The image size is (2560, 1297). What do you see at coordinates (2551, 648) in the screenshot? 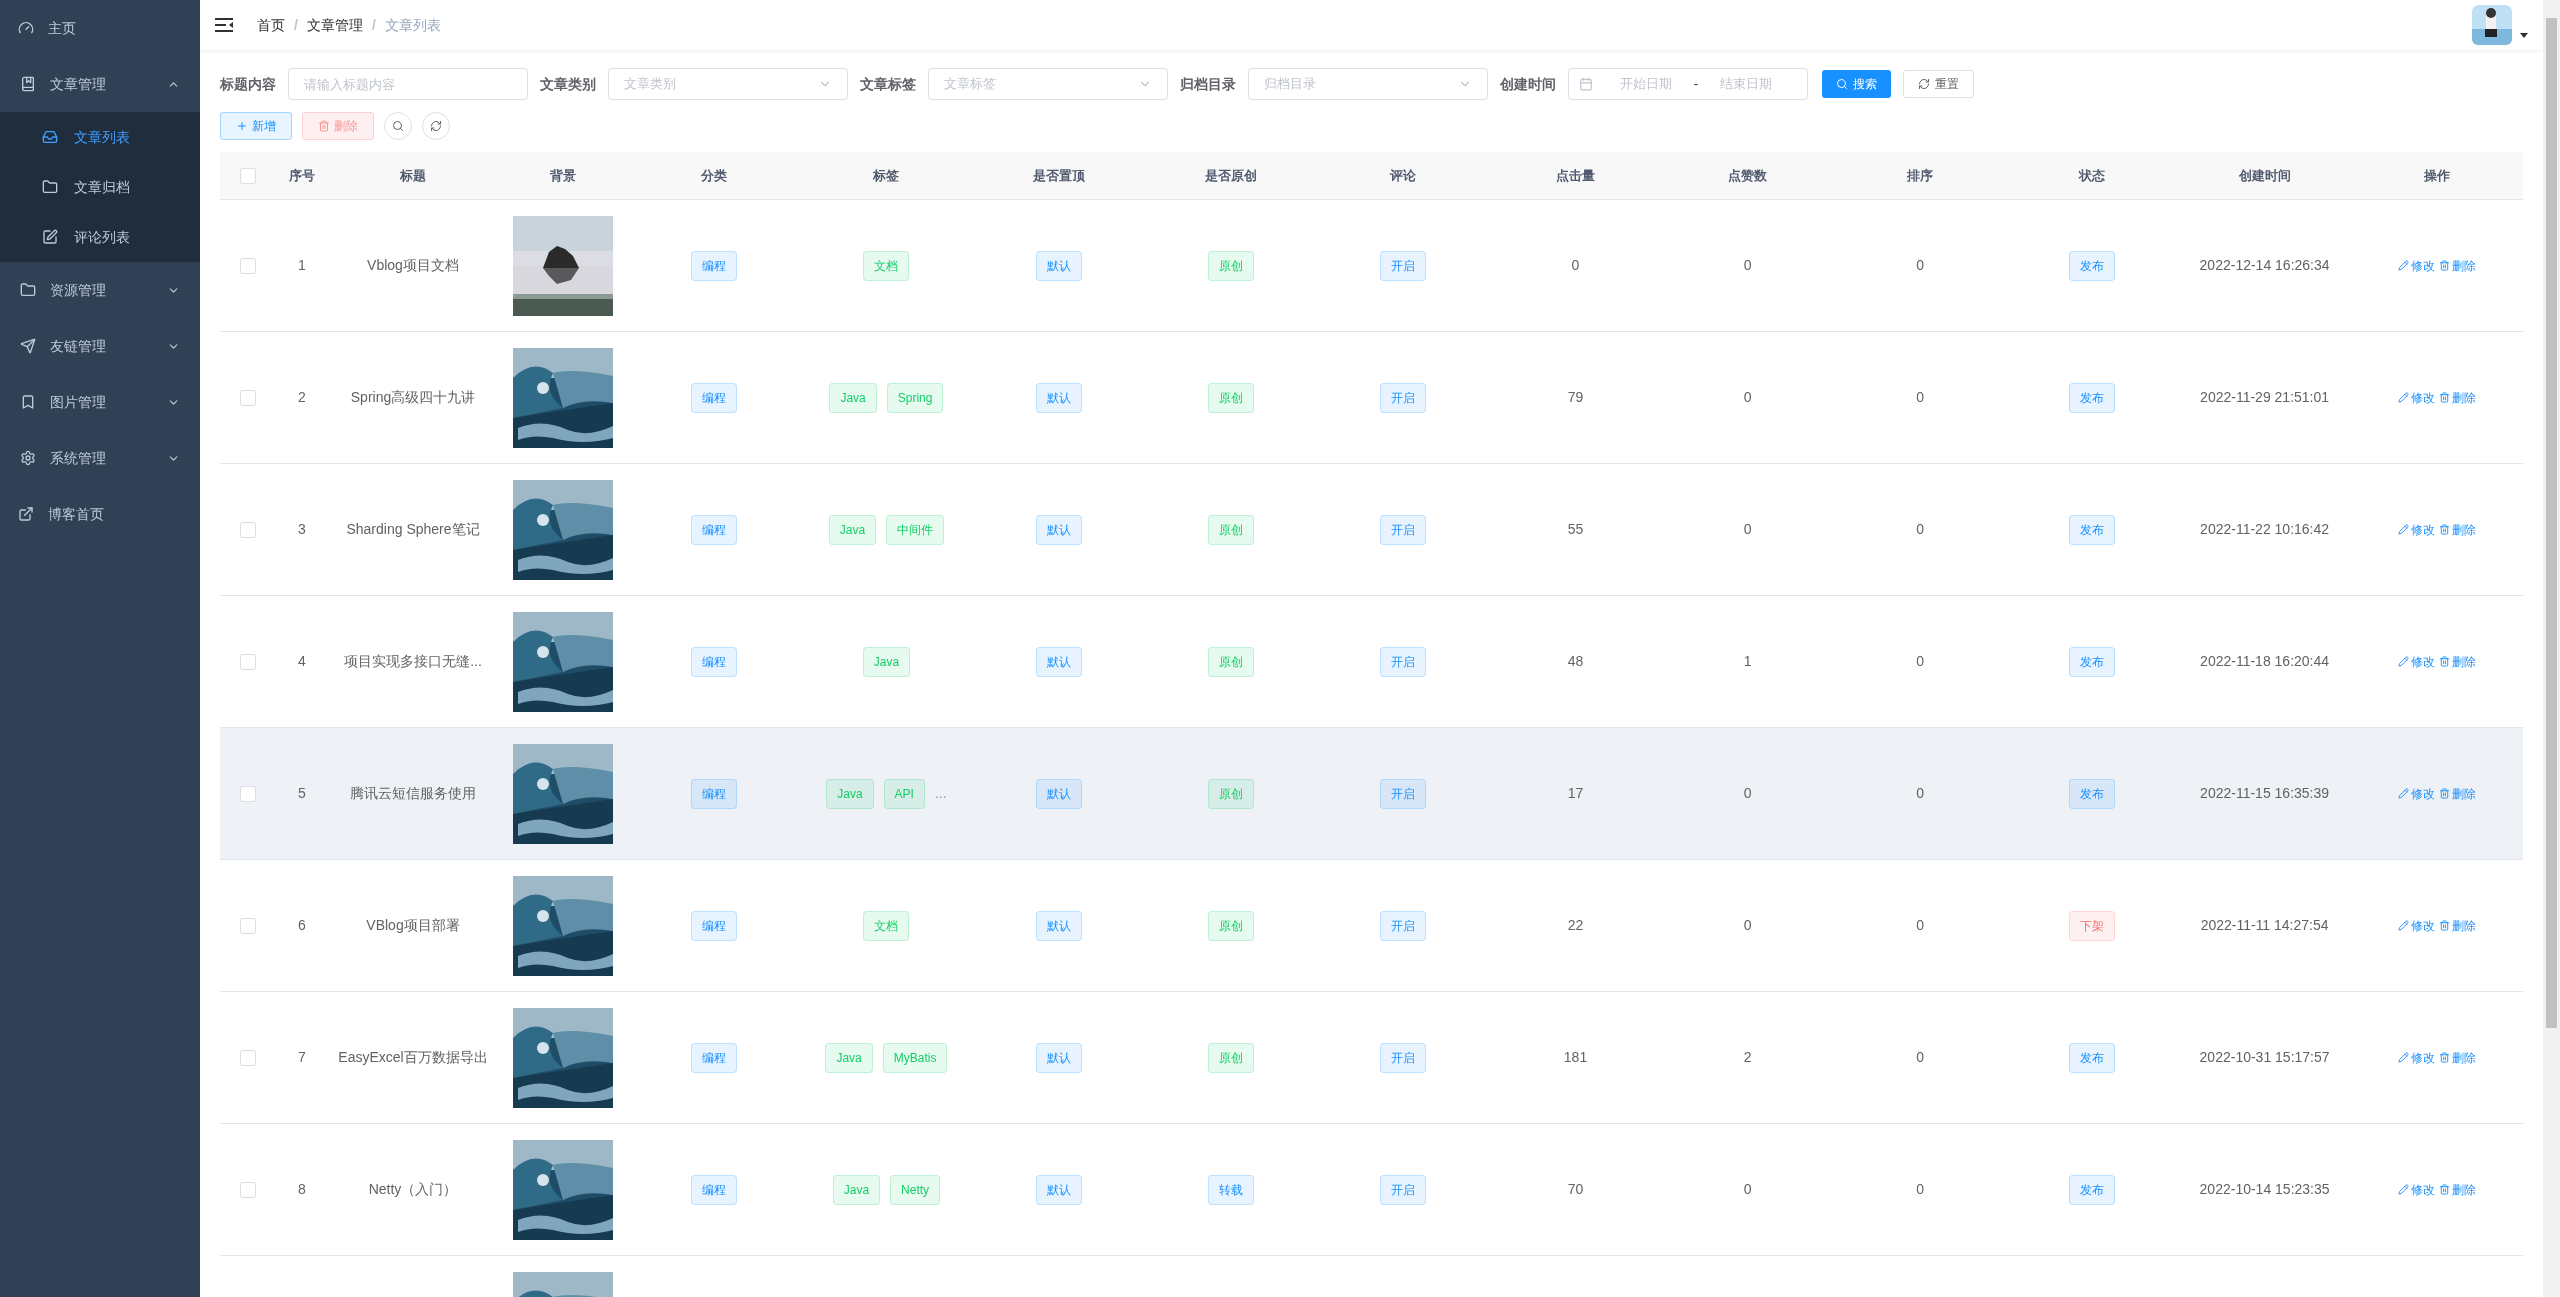
I see `scrollbar` at bounding box center [2551, 648].